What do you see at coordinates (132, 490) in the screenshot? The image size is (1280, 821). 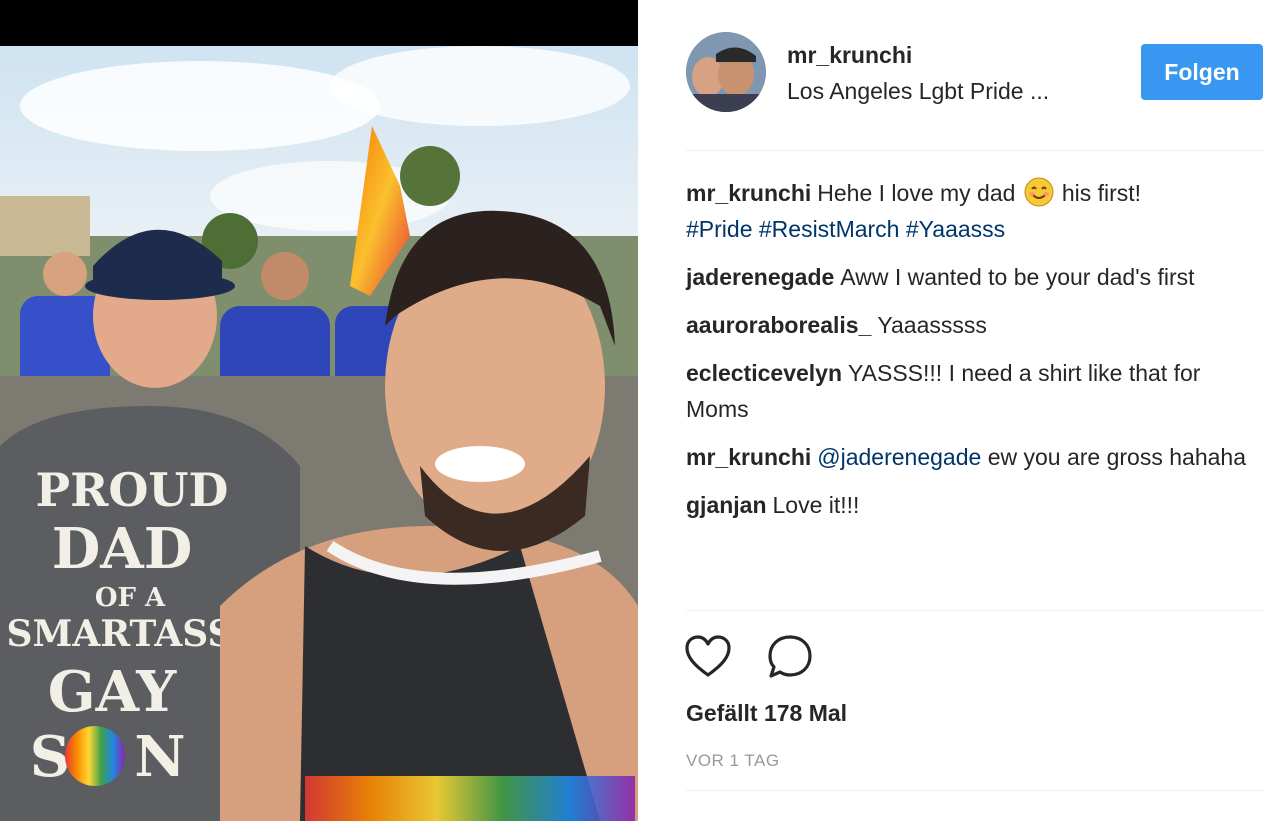 I see `shirt-text-proud: PROUD` at bounding box center [132, 490].